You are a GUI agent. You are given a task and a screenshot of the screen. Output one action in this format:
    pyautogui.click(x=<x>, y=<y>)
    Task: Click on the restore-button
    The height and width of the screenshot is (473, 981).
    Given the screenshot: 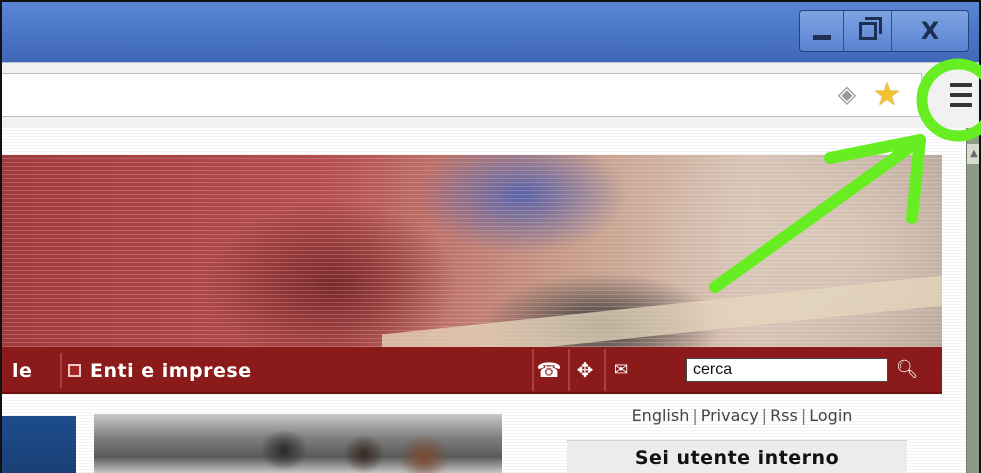 What is the action you would take?
    pyautogui.click(x=868, y=31)
    